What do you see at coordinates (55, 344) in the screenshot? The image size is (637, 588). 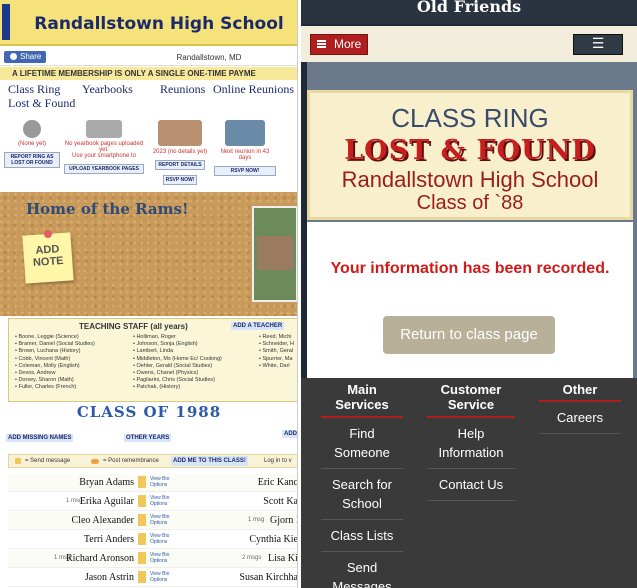 I see `teacher-item: • Bramer, Daniel (Social Studies)` at bounding box center [55, 344].